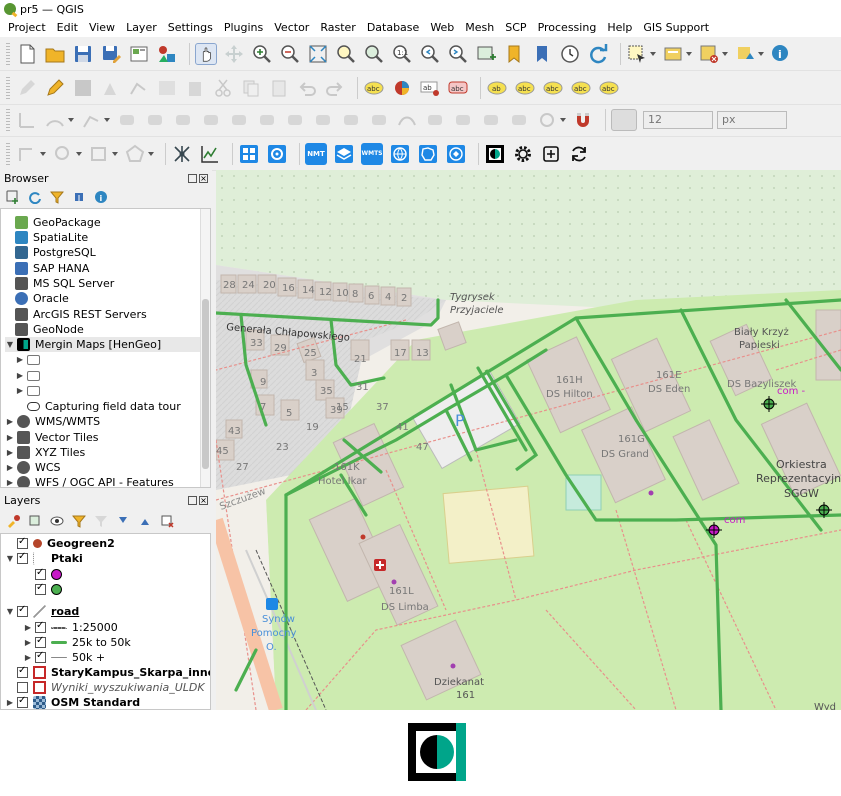 The height and width of the screenshot is (796, 841). Describe the element at coordinates (676, 27) in the screenshot. I see `menu-gis-support: GIS Support` at that location.